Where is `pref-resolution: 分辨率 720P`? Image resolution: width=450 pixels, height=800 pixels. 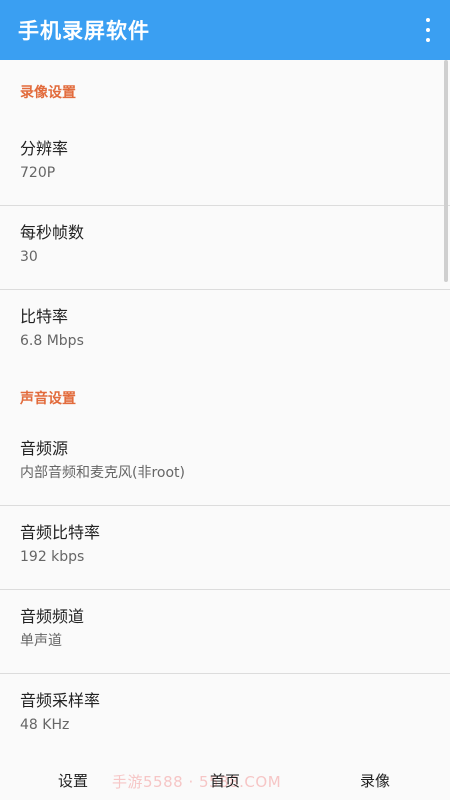
pref-resolution: 分辨率 720P is located at coordinates (225, 164).